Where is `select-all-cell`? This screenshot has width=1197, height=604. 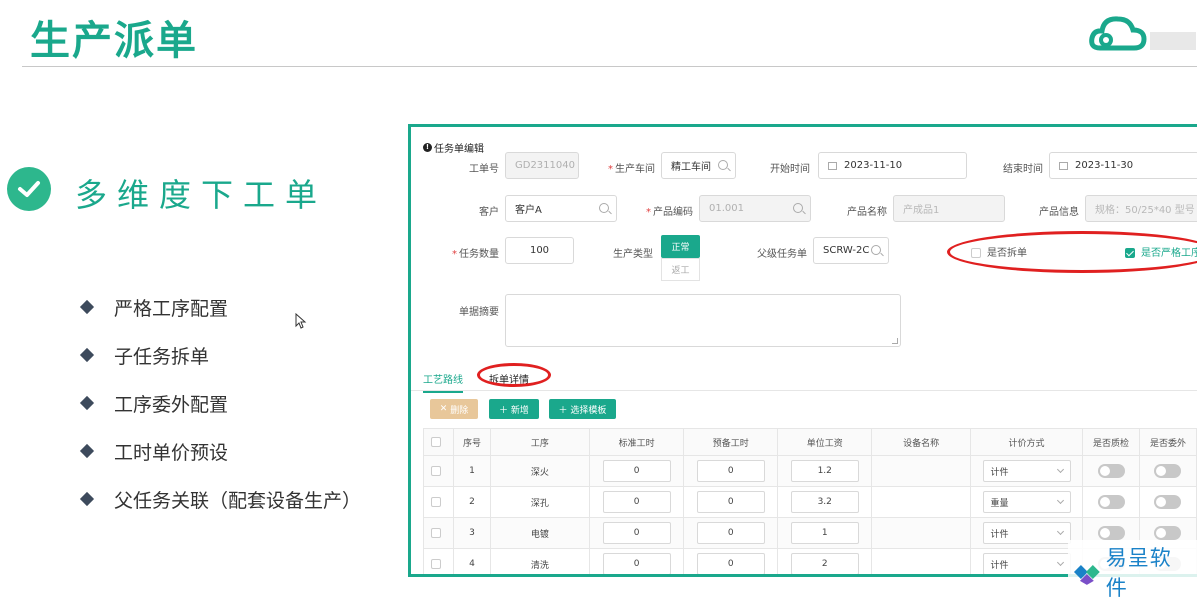
select-all-cell is located at coordinates (438, 442).